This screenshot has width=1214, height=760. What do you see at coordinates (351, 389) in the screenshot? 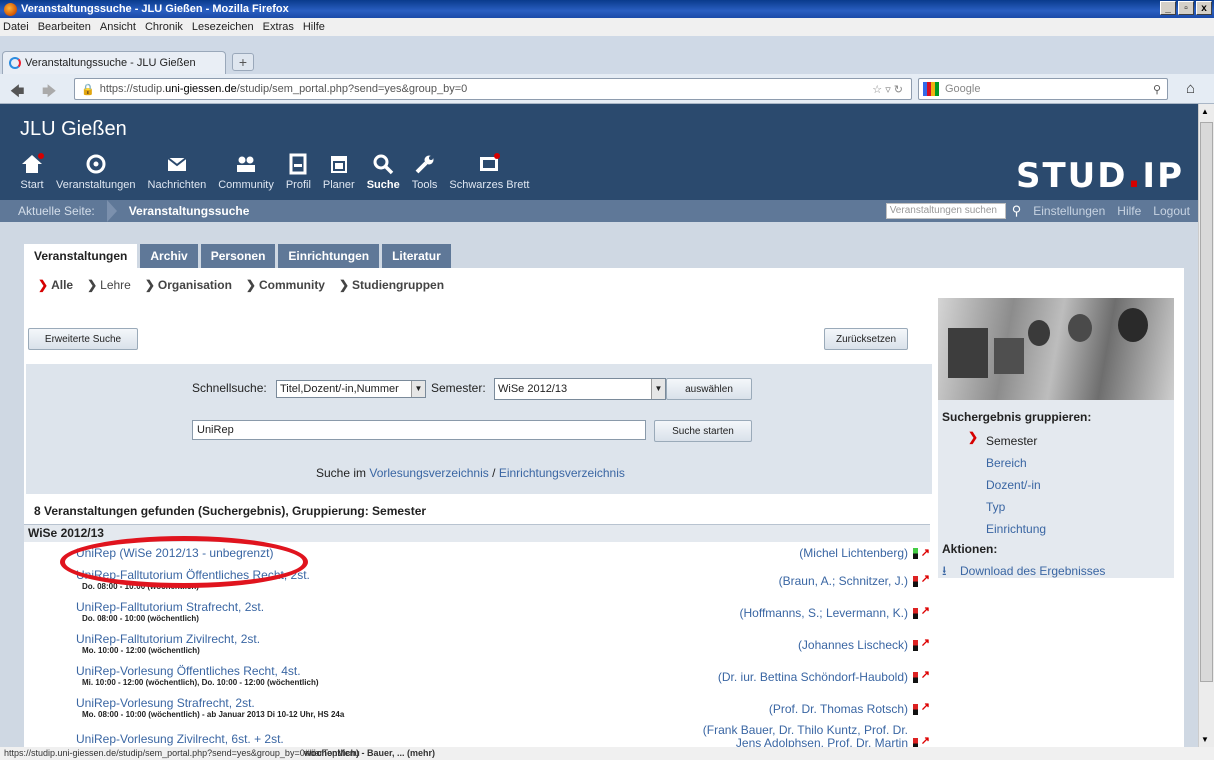
I see `quick-search-select: Titel,Dozent/-in,Nummer ▼` at bounding box center [351, 389].